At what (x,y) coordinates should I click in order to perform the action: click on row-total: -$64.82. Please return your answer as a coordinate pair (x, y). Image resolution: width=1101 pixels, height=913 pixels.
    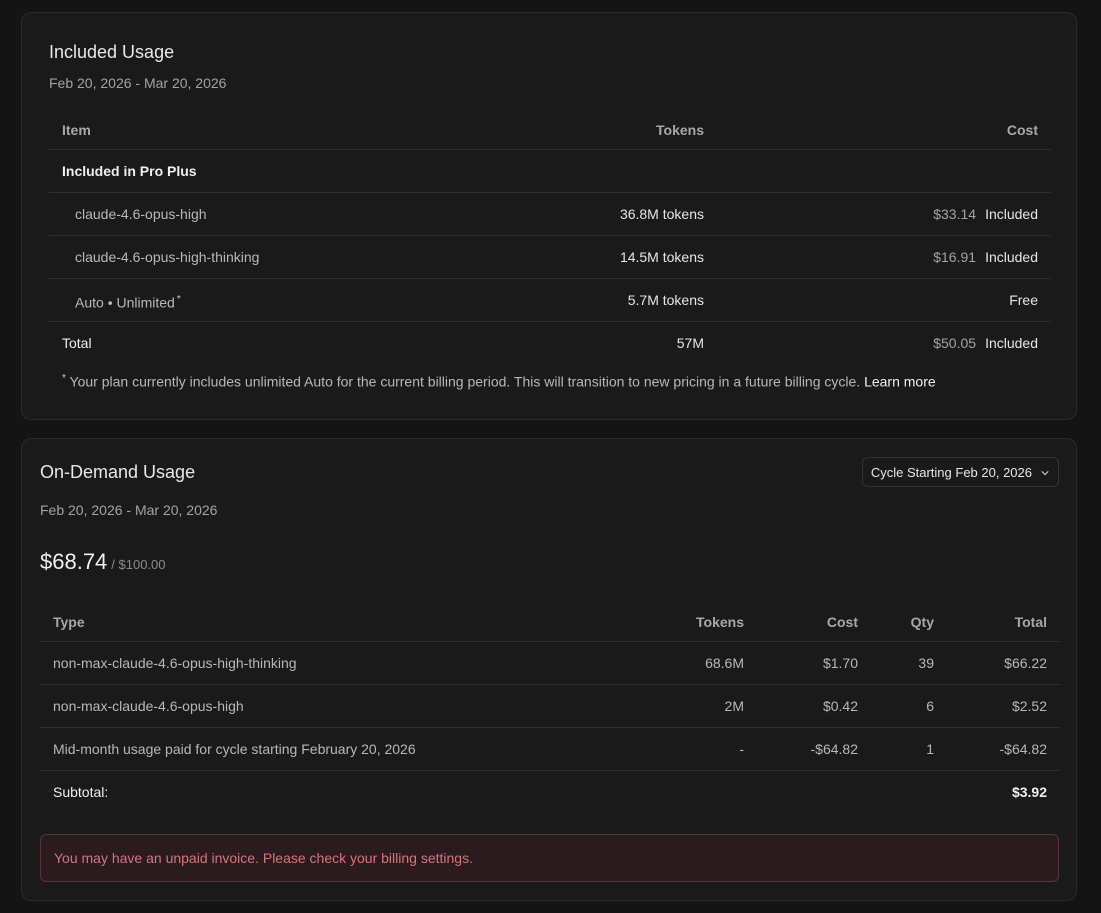
    Looking at the image, I should click on (1023, 749).